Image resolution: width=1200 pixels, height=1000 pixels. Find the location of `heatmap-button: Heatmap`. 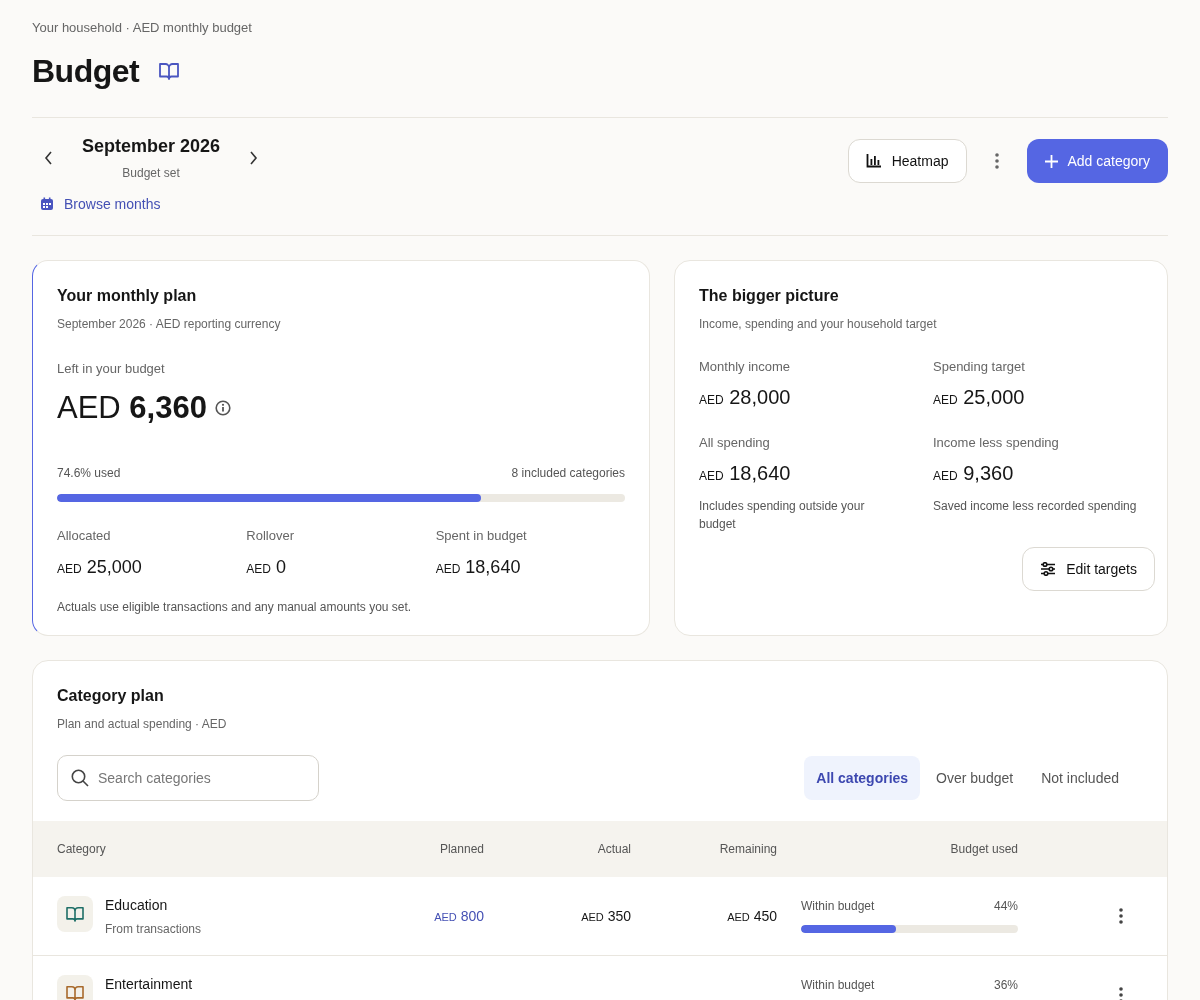

heatmap-button: Heatmap is located at coordinates (907, 161).